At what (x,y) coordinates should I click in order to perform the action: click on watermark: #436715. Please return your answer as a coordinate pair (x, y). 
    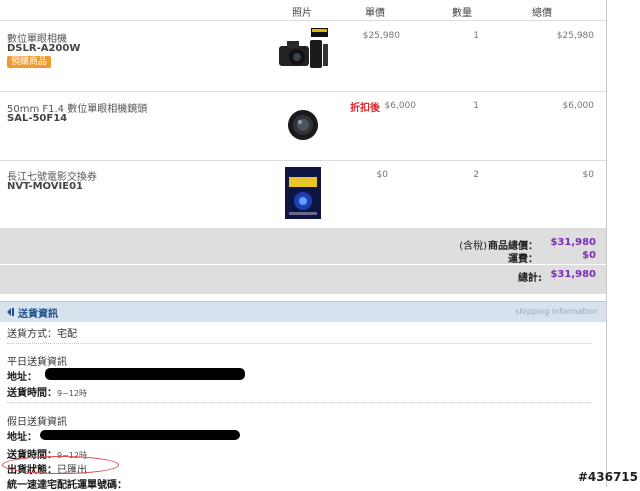
    Looking at the image, I should click on (607, 477).